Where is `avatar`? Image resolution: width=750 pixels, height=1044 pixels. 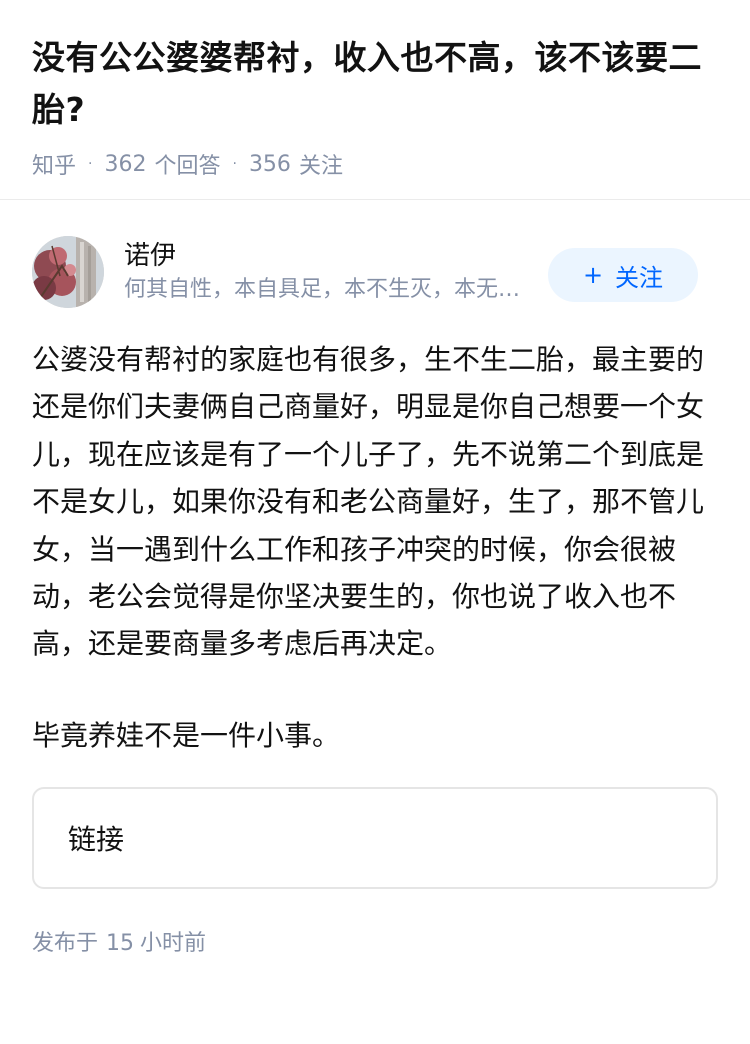
avatar is located at coordinates (68, 272).